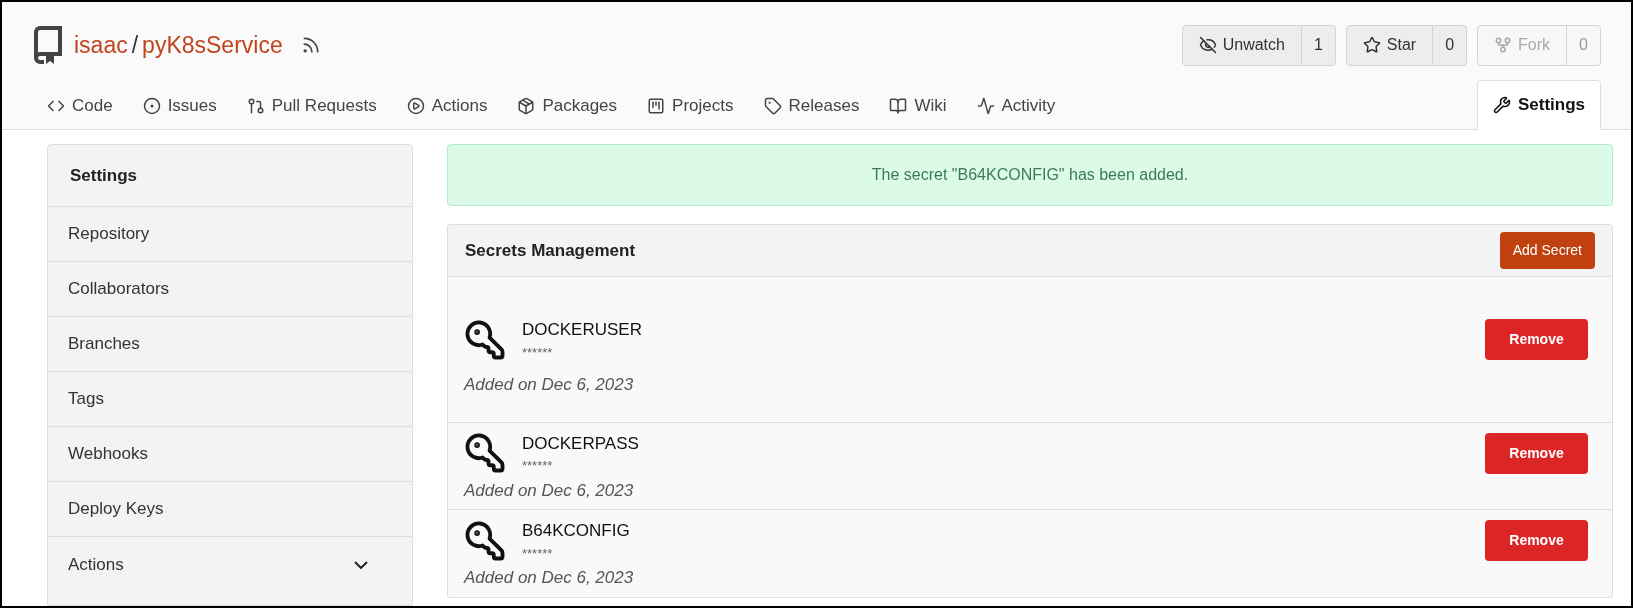 This screenshot has height=608, width=1633. Describe the element at coordinates (230, 289) in the screenshot. I see `sidebar-item: Collaborators` at that location.